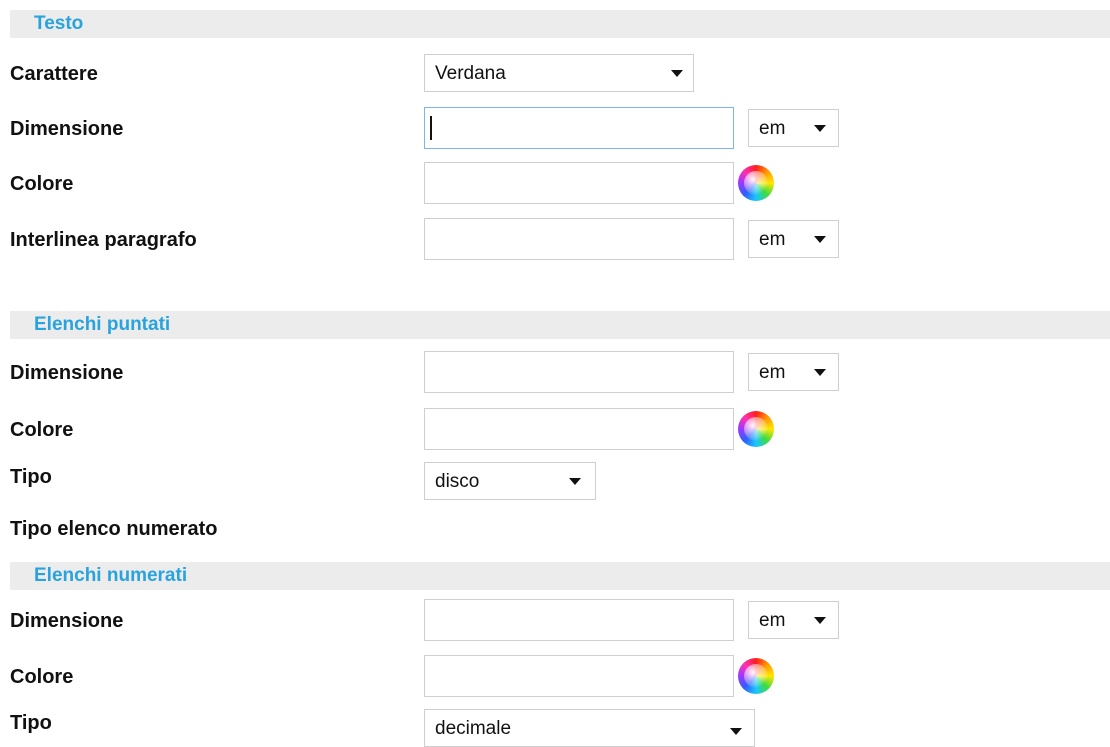  What do you see at coordinates (560, 325) in the screenshot?
I see `section-header-elenchi-puntati: Elenchi puntati` at bounding box center [560, 325].